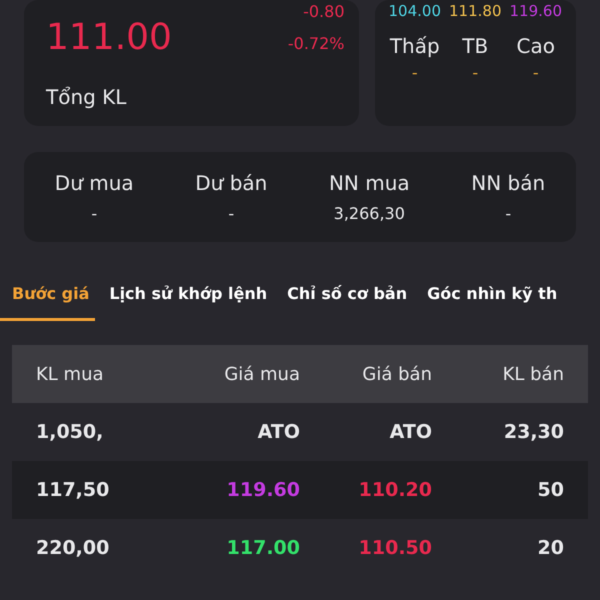 Image resolution: width=600 pixels, height=600 pixels. What do you see at coordinates (231, 183) in the screenshot?
I see `summary-label: Dư bán` at bounding box center [231, 183].